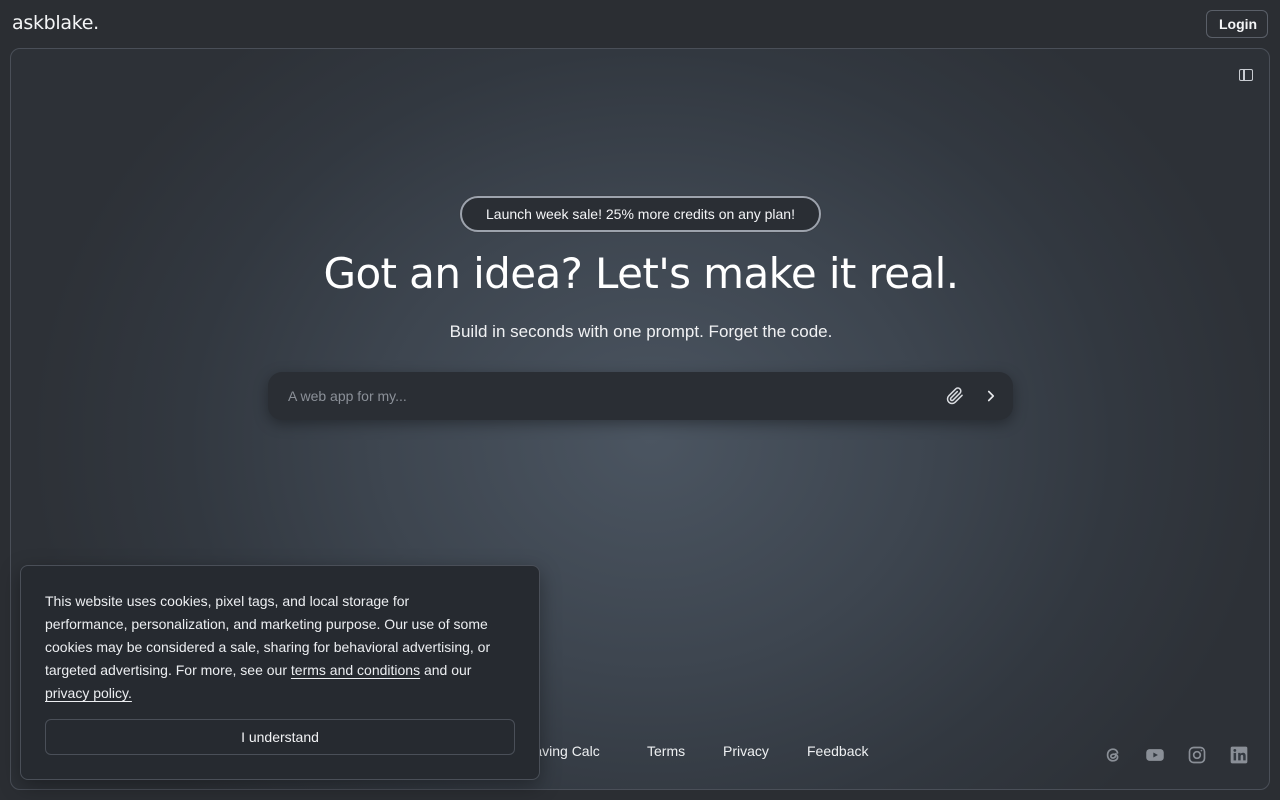  What do you see at coordinates (746, 751) in the screenshot?
I see `footer-link-privacy: Privacy` at bounding box center [746, 751].